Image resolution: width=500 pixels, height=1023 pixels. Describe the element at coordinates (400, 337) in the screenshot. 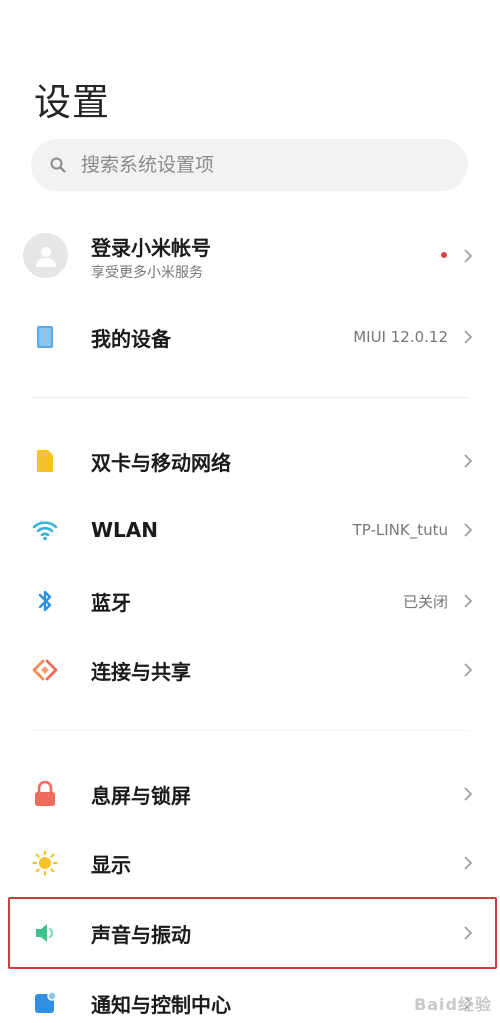

I see `row-value: MIUI 12.0.12` at that location.